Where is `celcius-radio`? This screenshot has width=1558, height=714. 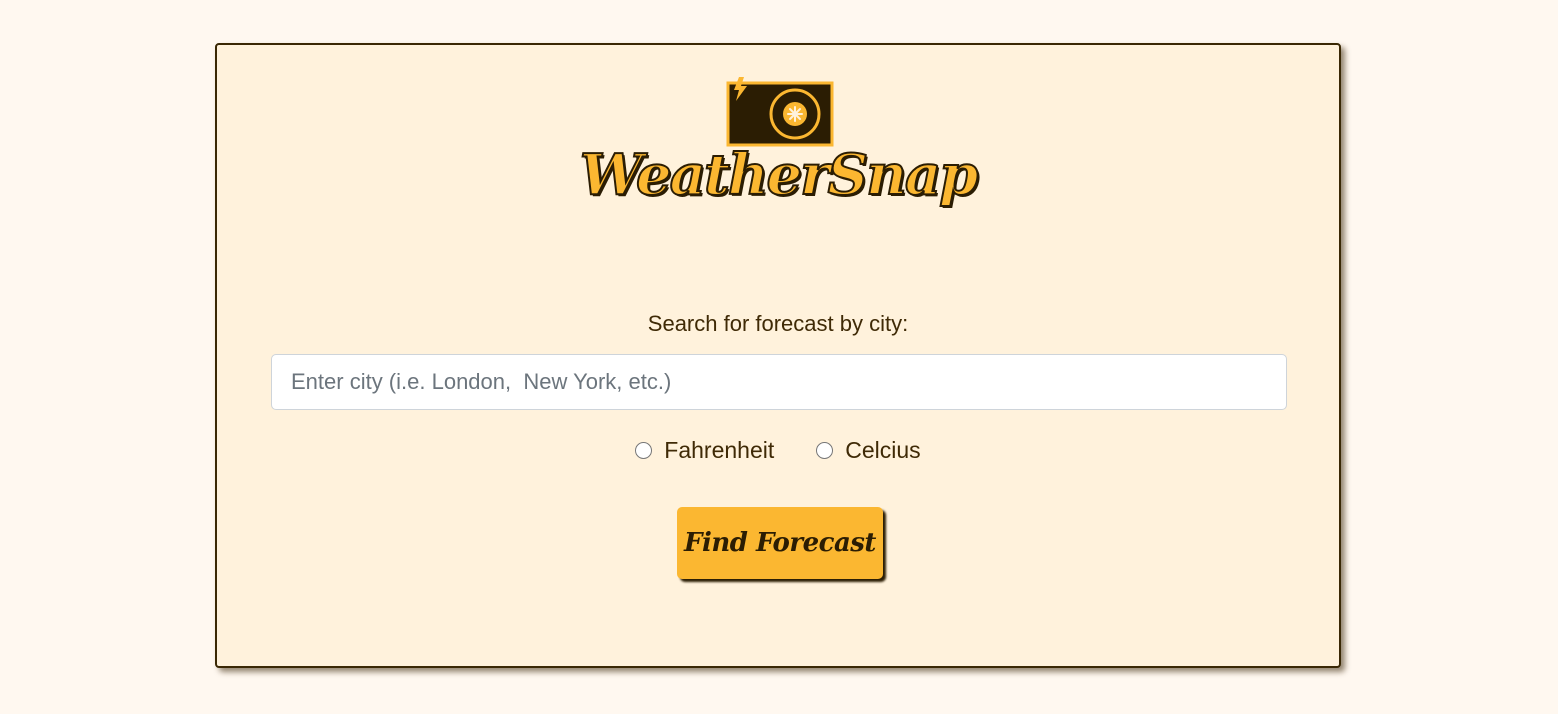 celcius-radio is located at coordinates (825, 450).